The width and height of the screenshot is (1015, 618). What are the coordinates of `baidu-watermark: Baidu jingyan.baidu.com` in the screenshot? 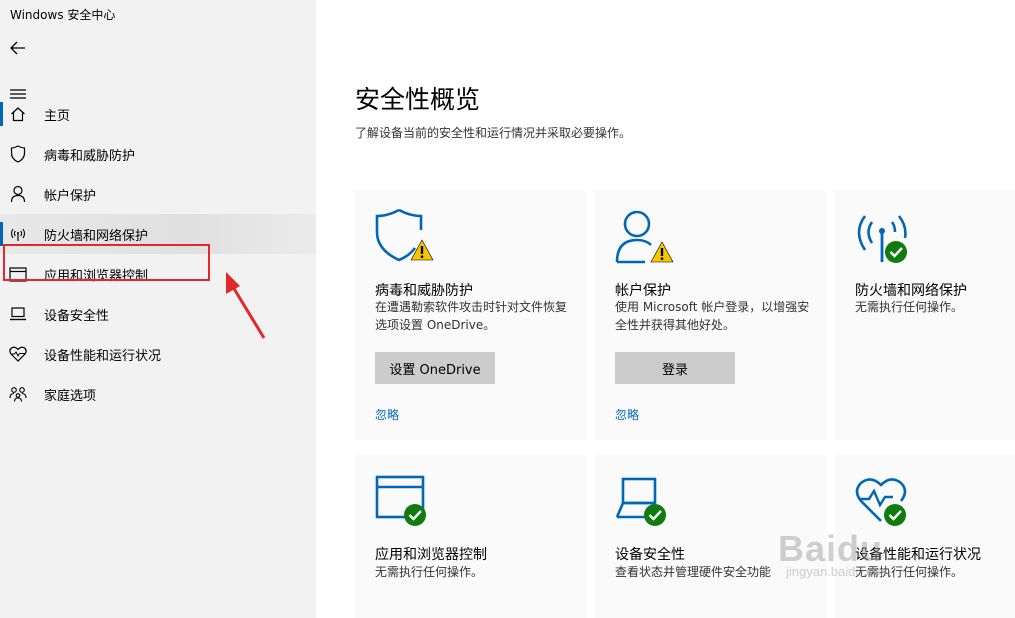 It's located at (834, 553).